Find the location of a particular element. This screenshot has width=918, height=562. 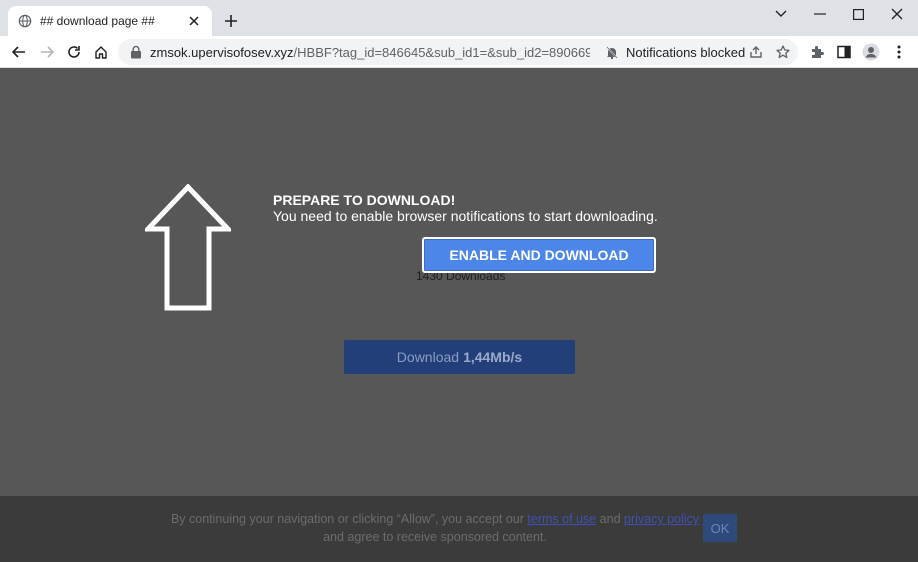

home-icon is located at coordinates (101, 52).